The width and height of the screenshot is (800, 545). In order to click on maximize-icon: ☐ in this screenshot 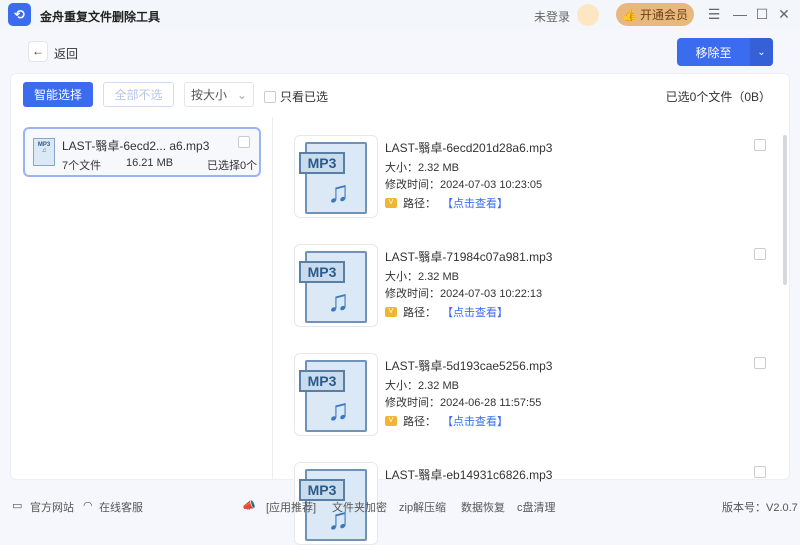, I will do `click(762, 14)`.